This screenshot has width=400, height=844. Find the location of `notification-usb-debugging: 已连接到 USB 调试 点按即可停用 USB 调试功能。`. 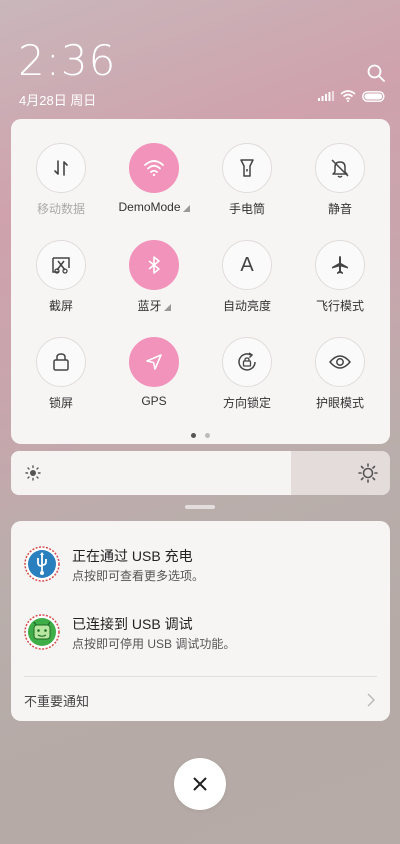

notification-usb-debugging: 已连接到 USB 调试 点按即可停用 USB 调试功能。 is located at coordinates (199, 634).